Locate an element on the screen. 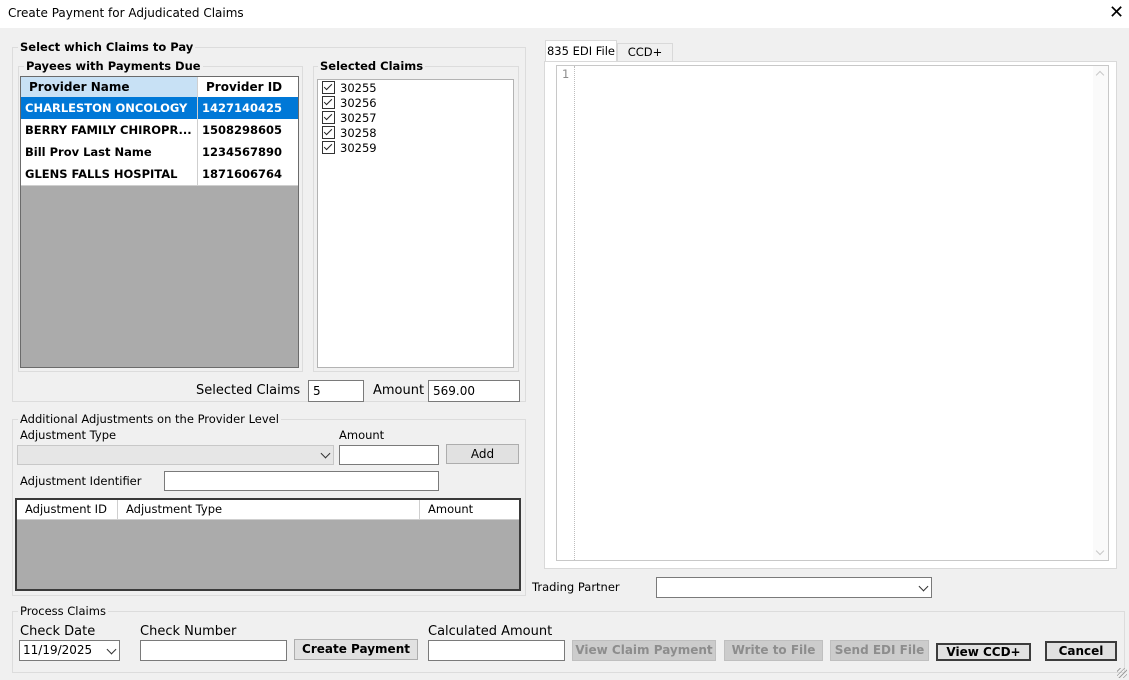  calculated-amount-field is located at coordinates (496, 650).